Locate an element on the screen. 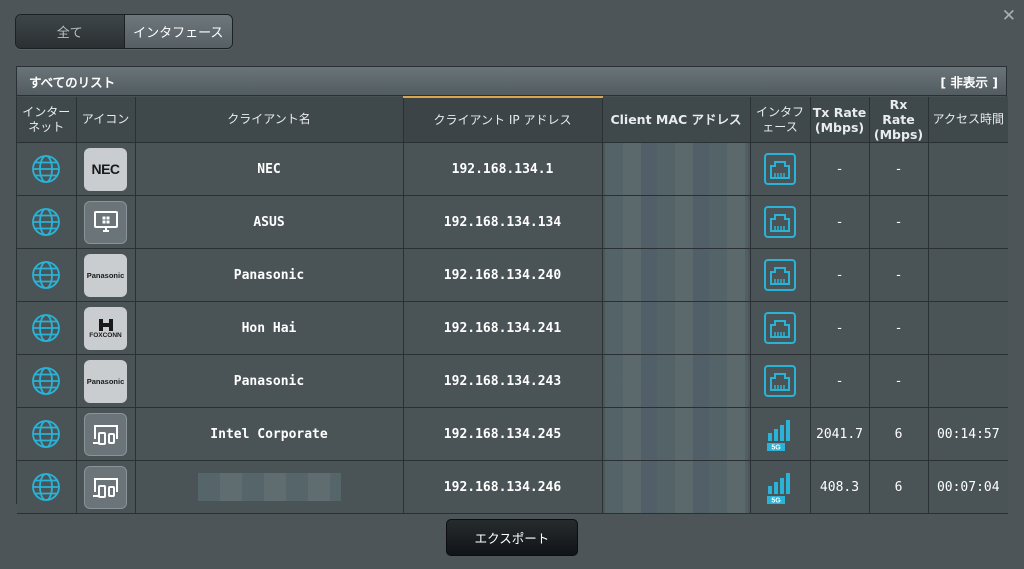  device-icon-cell: FOXCONN is located at coordinates (106, 328).